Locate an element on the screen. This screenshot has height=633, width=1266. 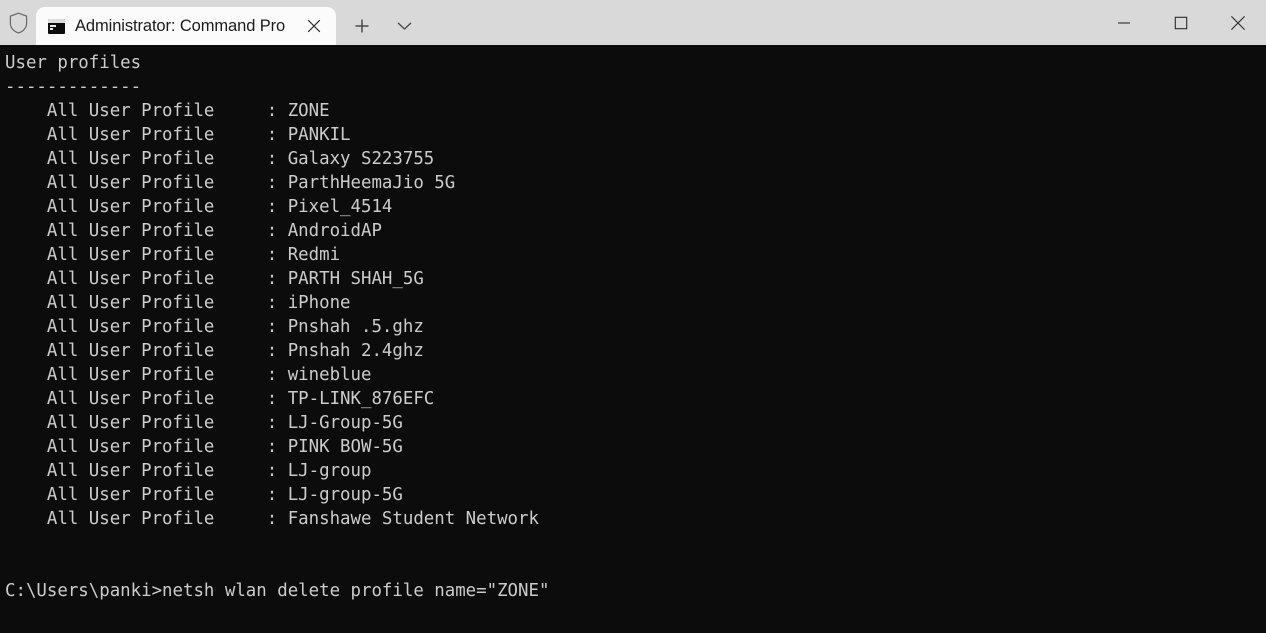
chevron-down-icon is located at coordinates (404, 26).